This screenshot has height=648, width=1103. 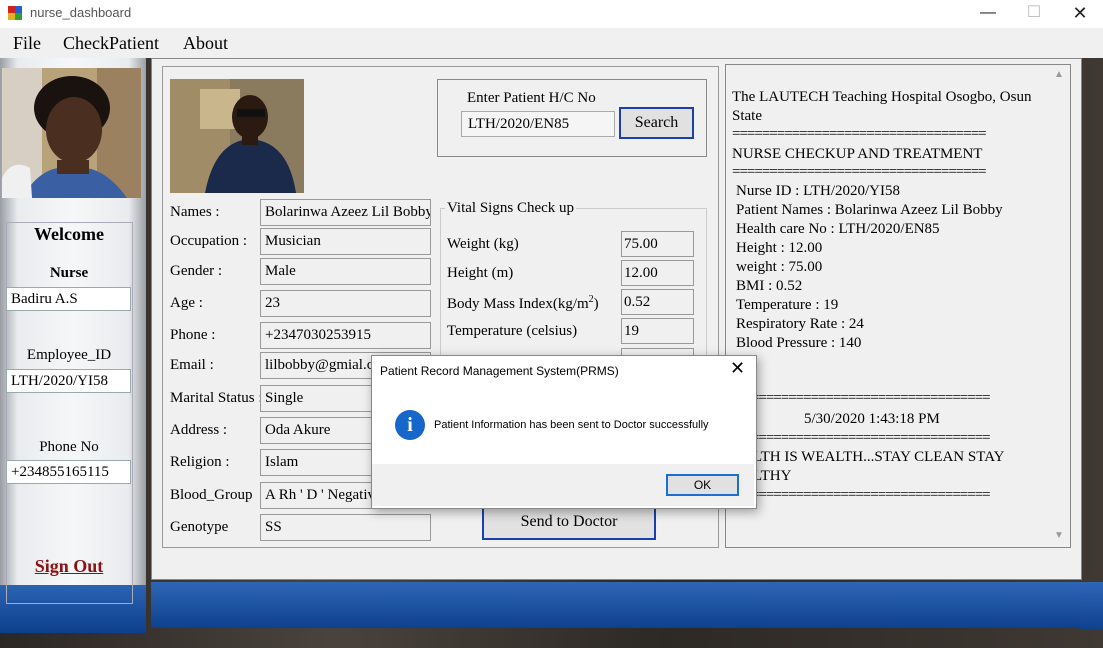 I want to click on bmi-label-close: ), so click(x=596, y=304).